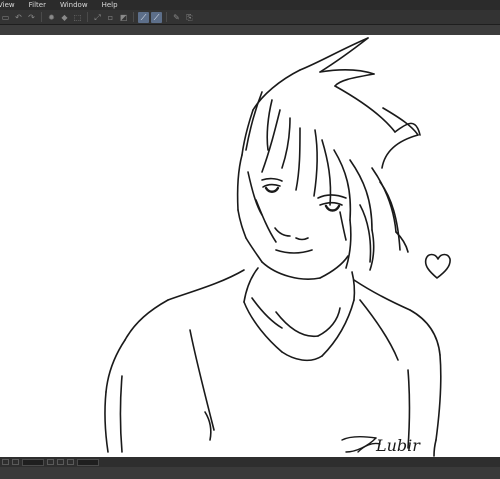 Image resolution: width=500 pixels, height=479 pixels. What do you see at coordinates (437, 266) in the screenshot?
I see `heart-doodle` at bounding box center [437, 266].